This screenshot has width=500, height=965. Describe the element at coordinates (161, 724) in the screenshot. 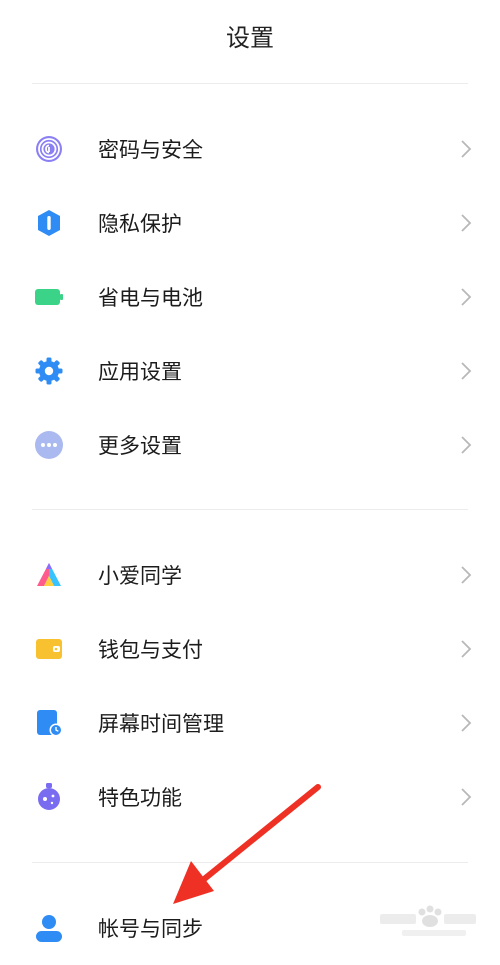

I see `settings-item-label: 屏幕时间管理` at that location.